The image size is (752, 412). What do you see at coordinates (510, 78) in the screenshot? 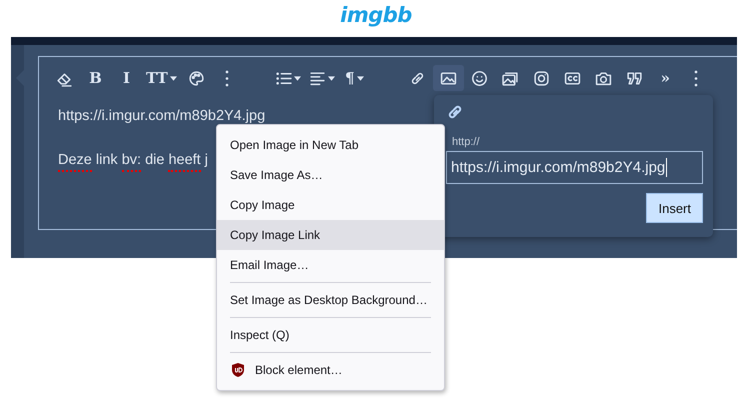
I see `gallery-icon` at bounding box center [510, 78].